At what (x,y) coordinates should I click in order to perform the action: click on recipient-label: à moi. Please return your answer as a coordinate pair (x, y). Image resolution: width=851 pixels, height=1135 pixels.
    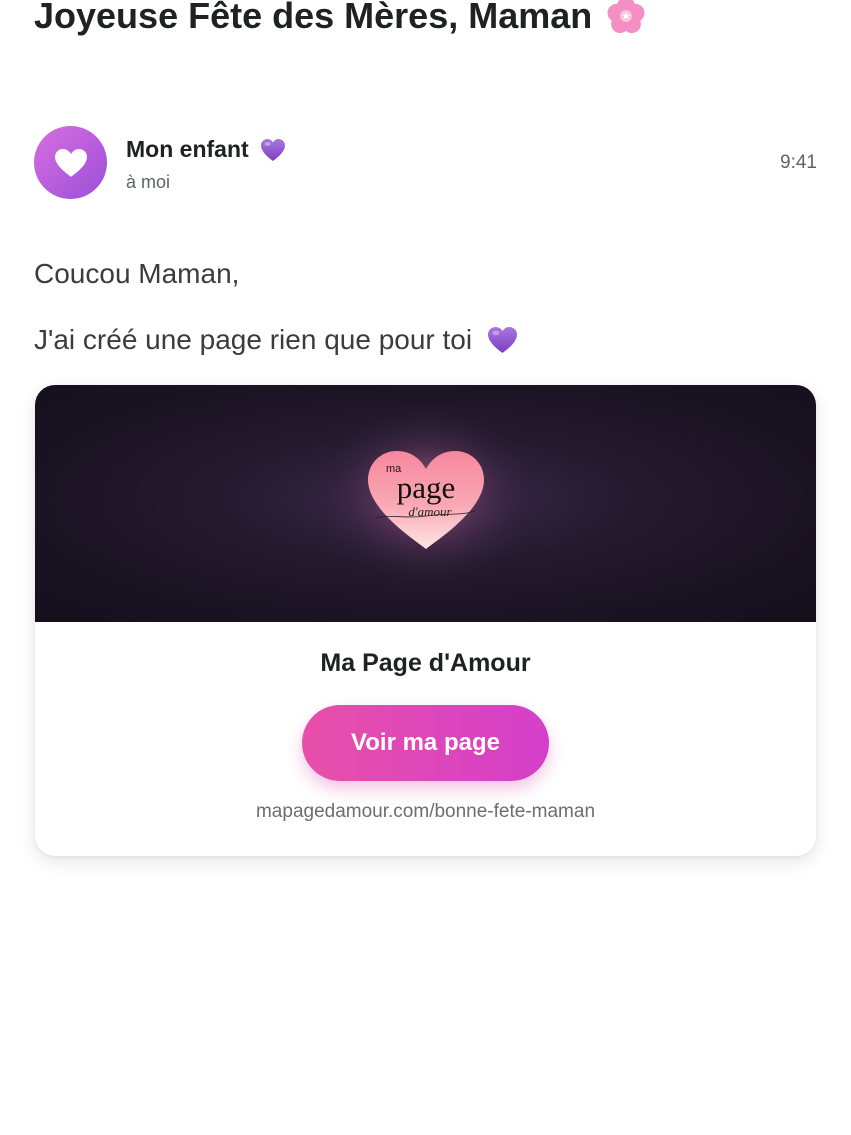
    Looking at the image, I should click on (148, 182).